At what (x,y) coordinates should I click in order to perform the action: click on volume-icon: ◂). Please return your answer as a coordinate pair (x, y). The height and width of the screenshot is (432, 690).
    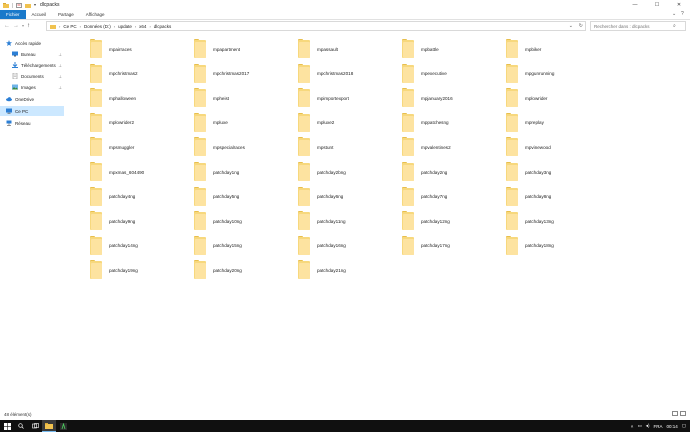
    Looking at the image, I should click on (648, 426).